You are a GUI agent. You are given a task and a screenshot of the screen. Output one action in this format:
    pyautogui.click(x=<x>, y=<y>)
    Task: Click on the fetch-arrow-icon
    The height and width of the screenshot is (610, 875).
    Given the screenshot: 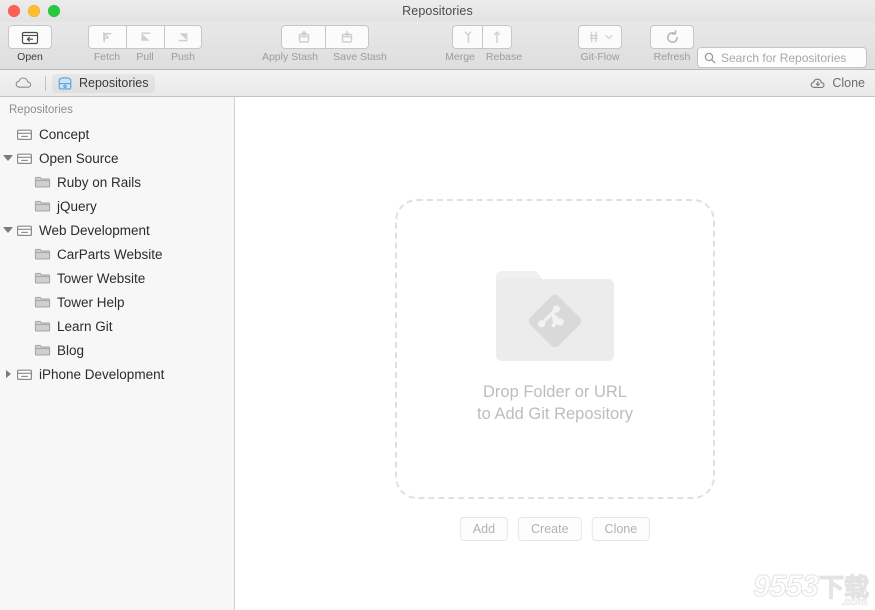 What is the action you would take?
    pyautogui.click(x=108, y=37)
    